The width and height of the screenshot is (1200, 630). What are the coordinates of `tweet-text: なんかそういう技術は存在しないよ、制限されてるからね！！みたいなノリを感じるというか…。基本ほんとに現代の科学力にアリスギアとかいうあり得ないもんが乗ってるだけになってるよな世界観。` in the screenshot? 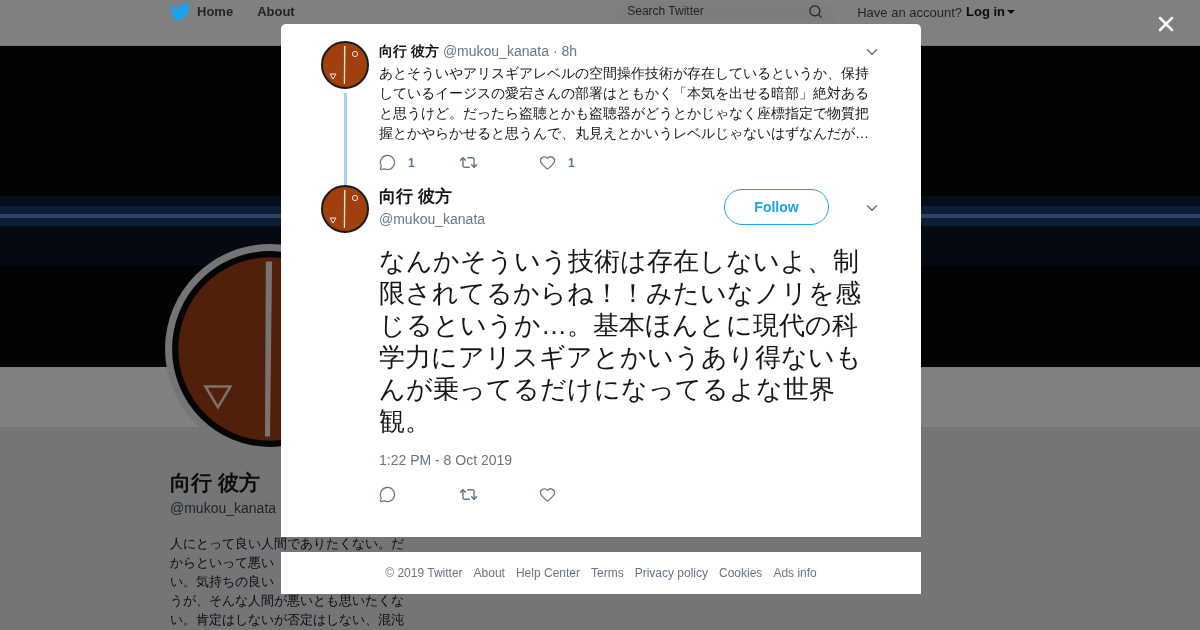 It's located at (621, 341).